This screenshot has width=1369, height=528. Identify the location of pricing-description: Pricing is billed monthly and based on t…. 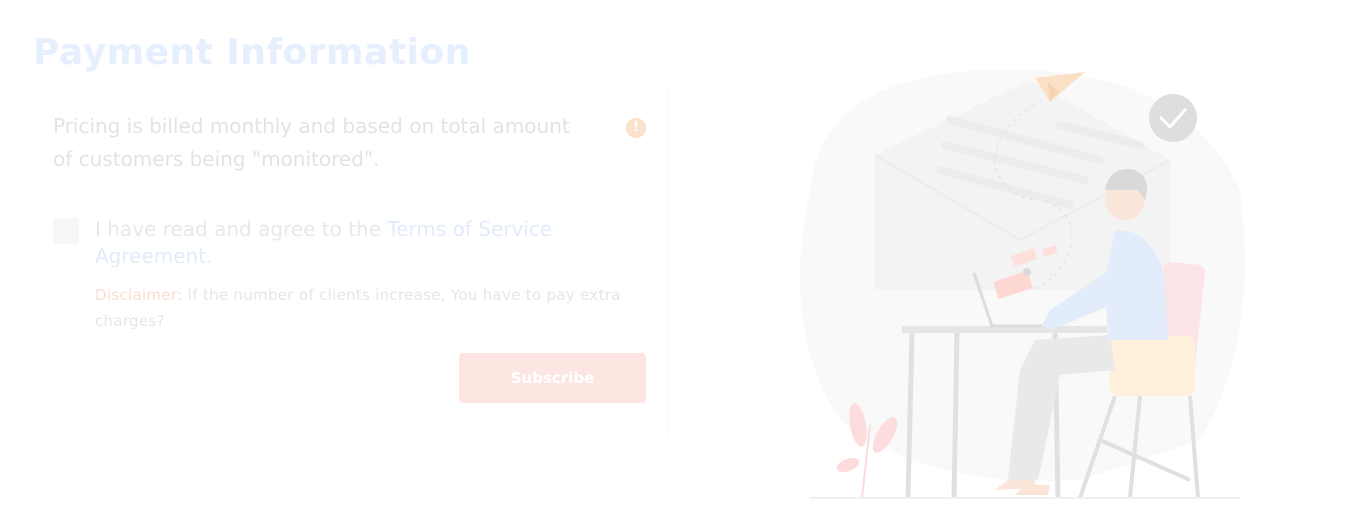
(311, 142).